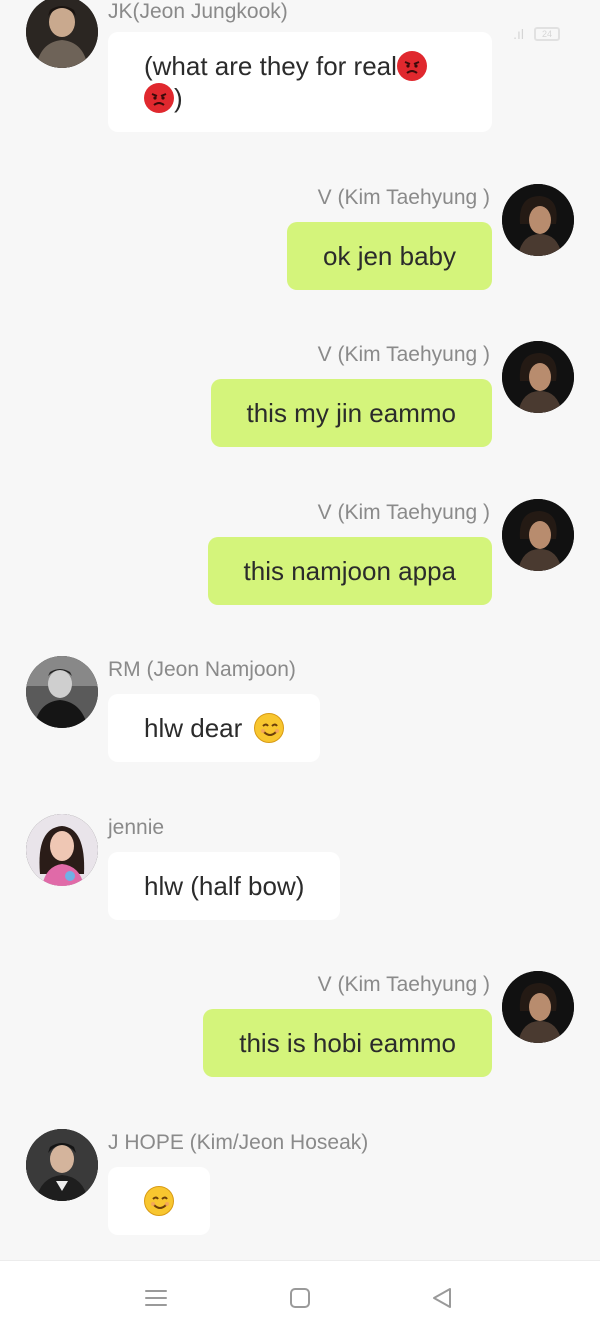  What do you see at coordinates (198, 11) in the screenshot?
I see `sender-name: JK(Jeon Jungkook)` at bounding box center [198, 11].